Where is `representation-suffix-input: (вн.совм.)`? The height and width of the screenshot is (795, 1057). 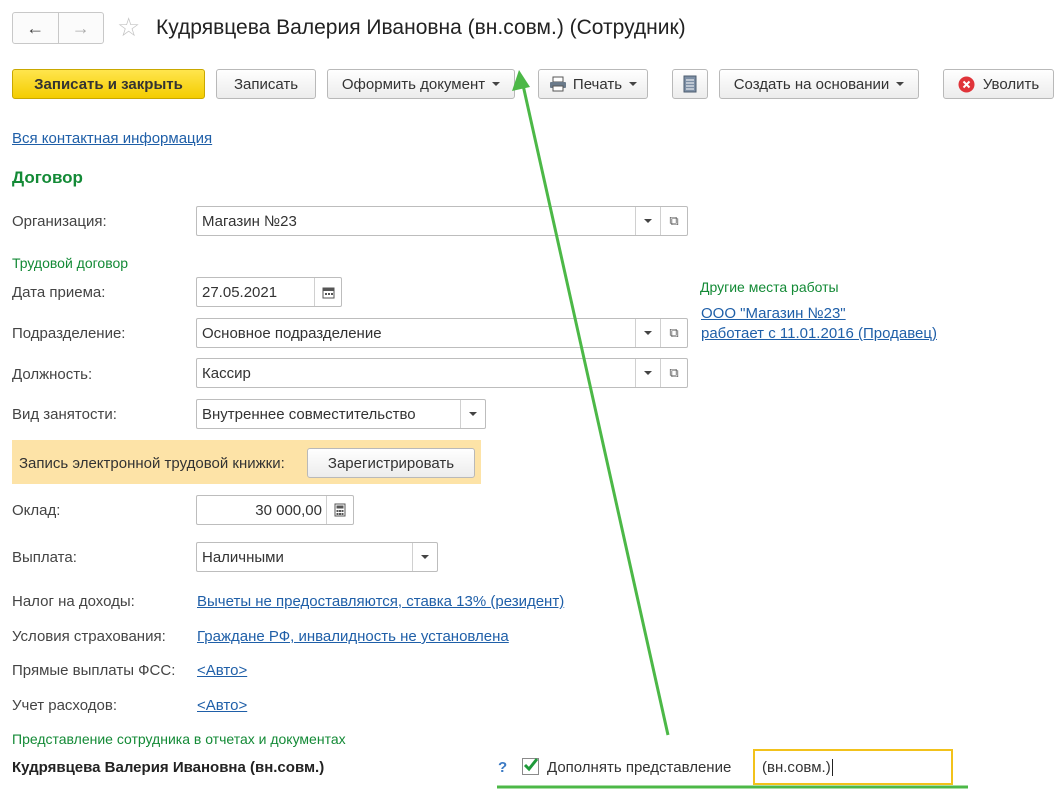
representation-suffix-input: (вн.совм.) is located at coordinates (853, 767).